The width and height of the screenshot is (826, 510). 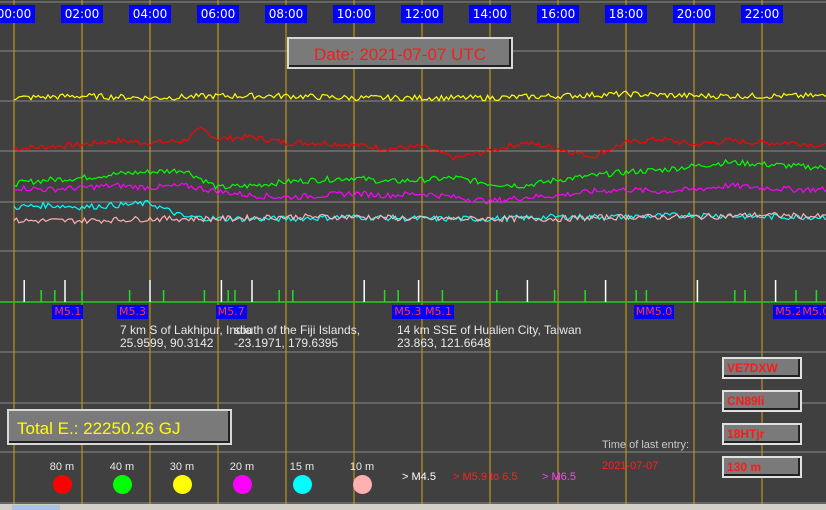 I want to click on last-entry-value: 2021-07-07, so click(x=630, y=466).